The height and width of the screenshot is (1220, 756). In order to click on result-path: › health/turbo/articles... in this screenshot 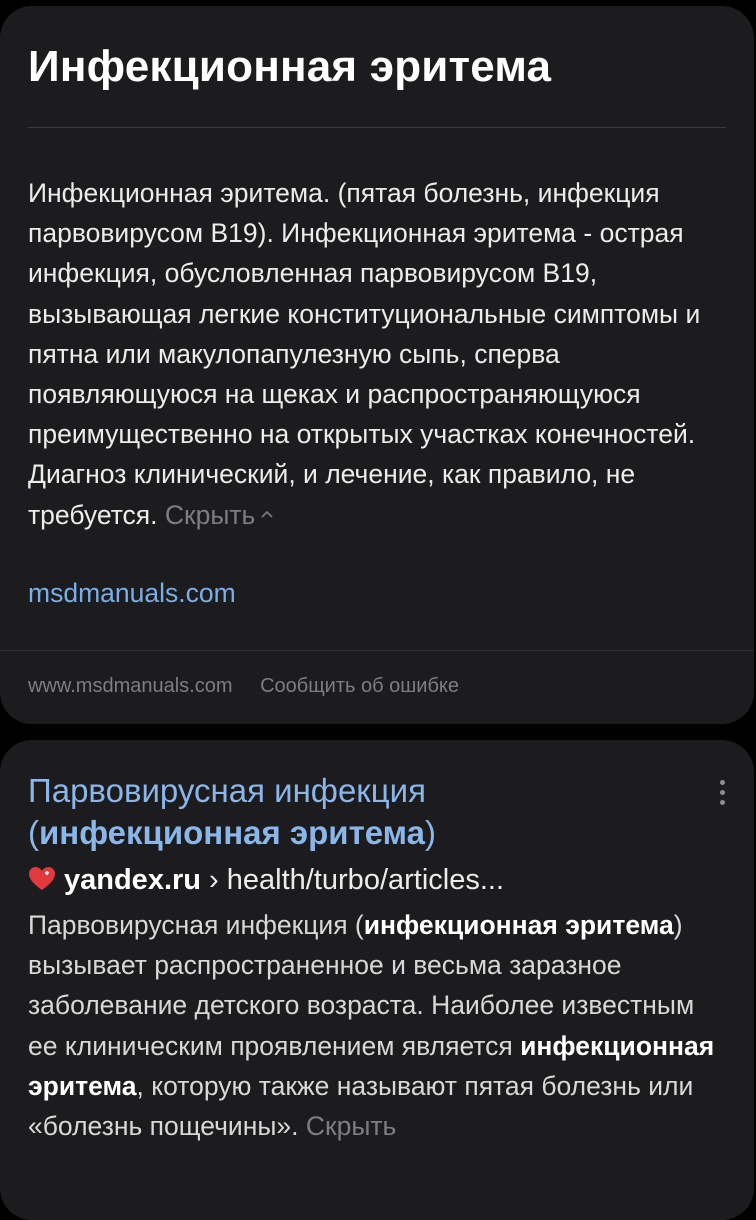, I will do `click(353, 880)`.